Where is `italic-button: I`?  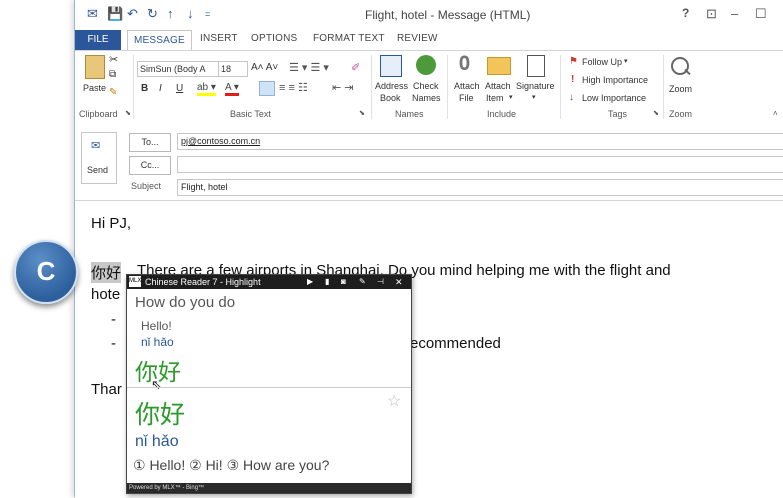
italic-button: I is located at coordinates (160, 88).